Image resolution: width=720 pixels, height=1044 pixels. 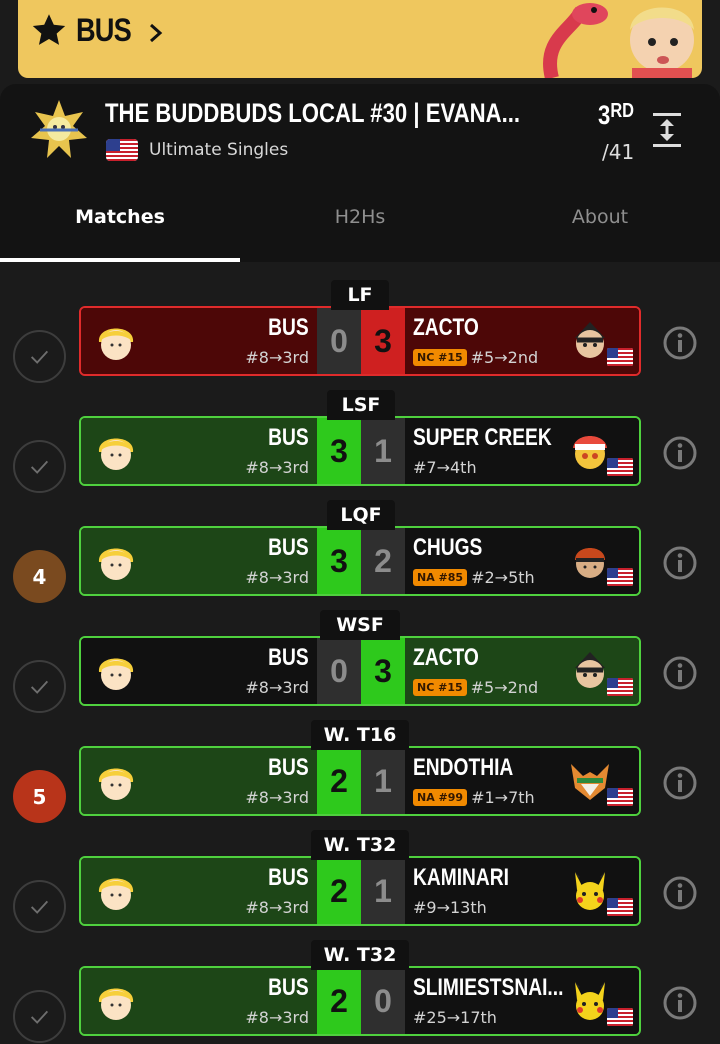 I want to click on opponent-seed-line: NA #85 #2→5th, so click(x=474, y=577).